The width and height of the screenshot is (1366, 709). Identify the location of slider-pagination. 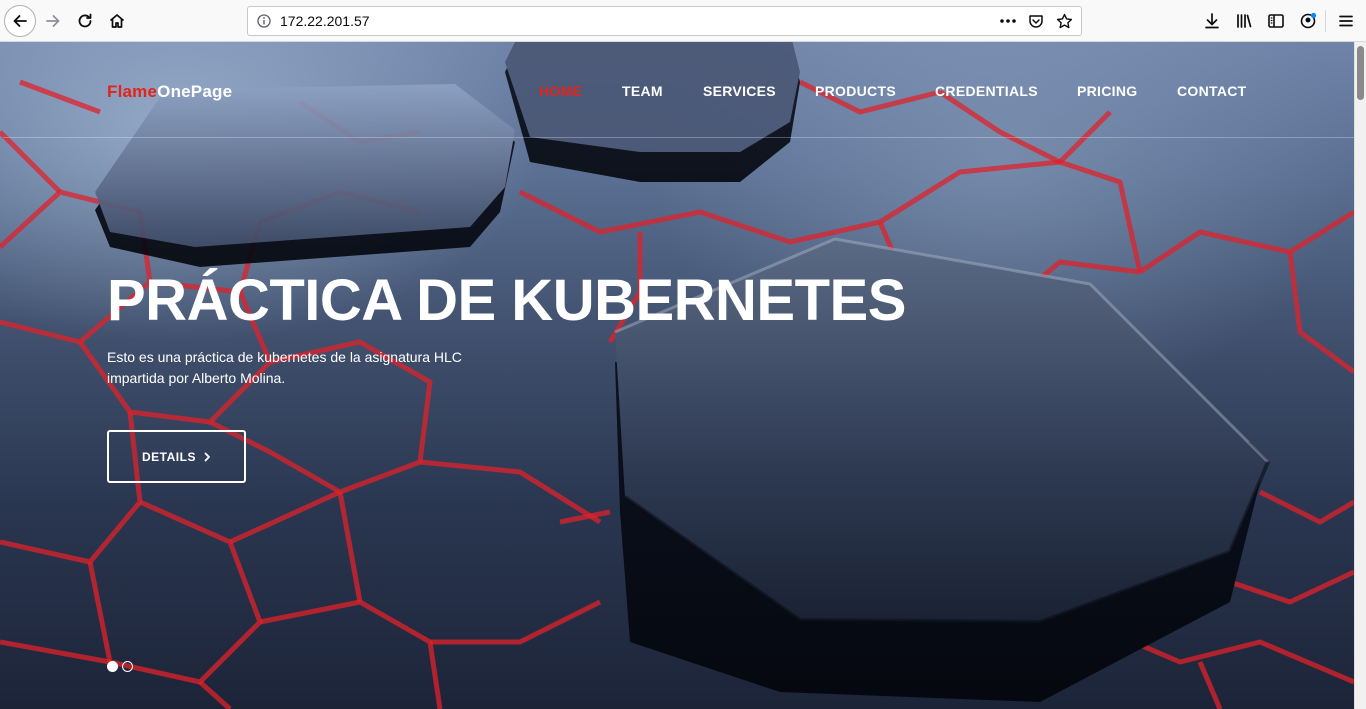
(120, 667).